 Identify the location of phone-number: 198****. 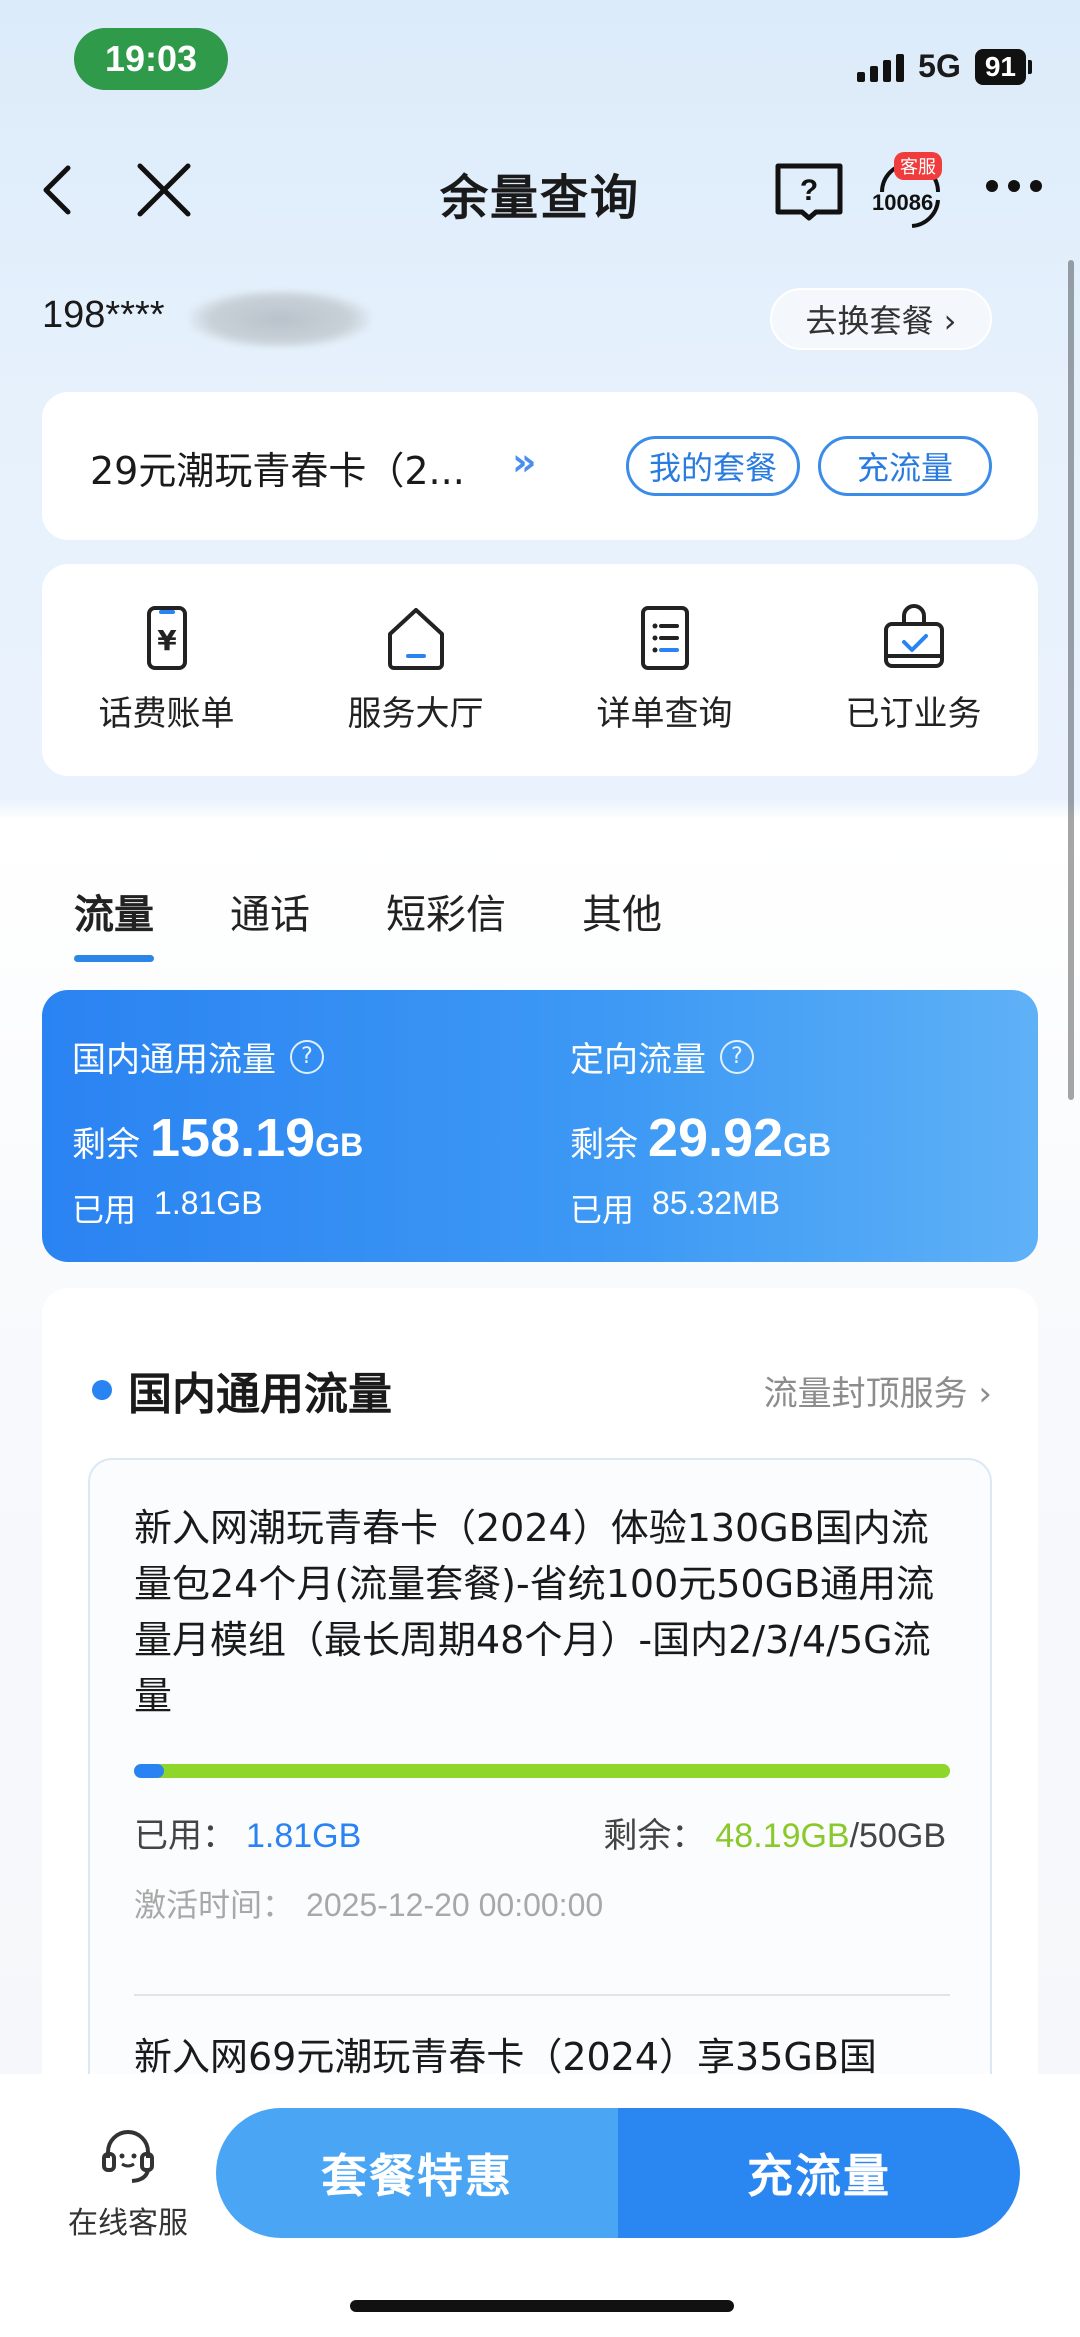
(103, 315).